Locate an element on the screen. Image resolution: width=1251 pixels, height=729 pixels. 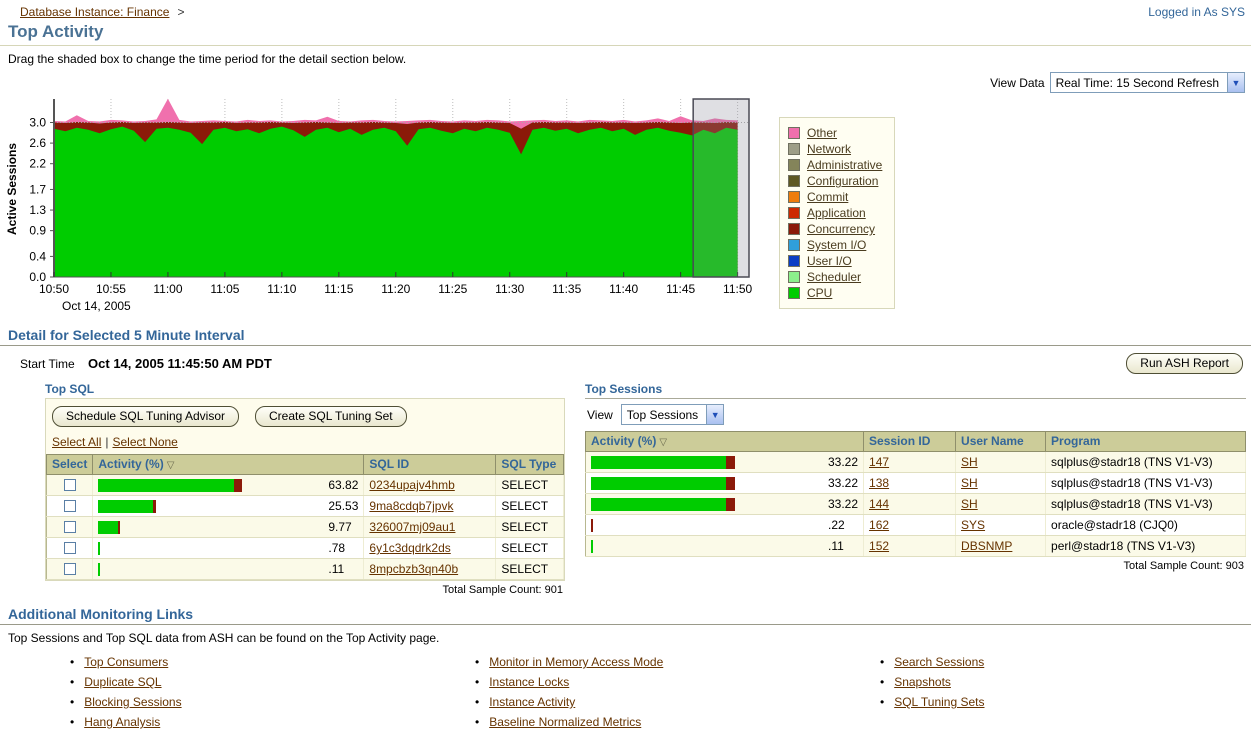
monitoring-link: Duplicate SQL is located at coordinates (122, 682).